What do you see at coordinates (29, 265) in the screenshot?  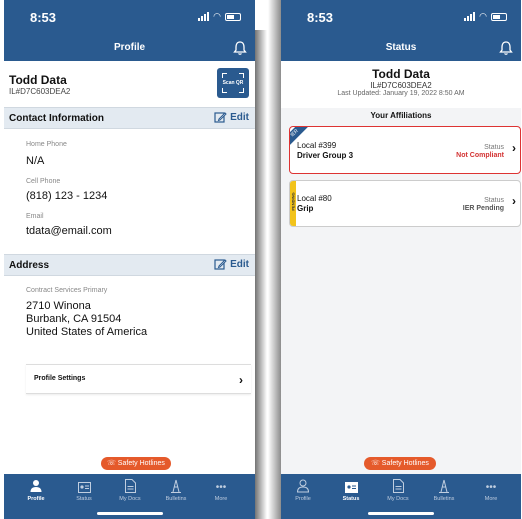 I see `address-header-label: Address` at bounding box center [29, 265].